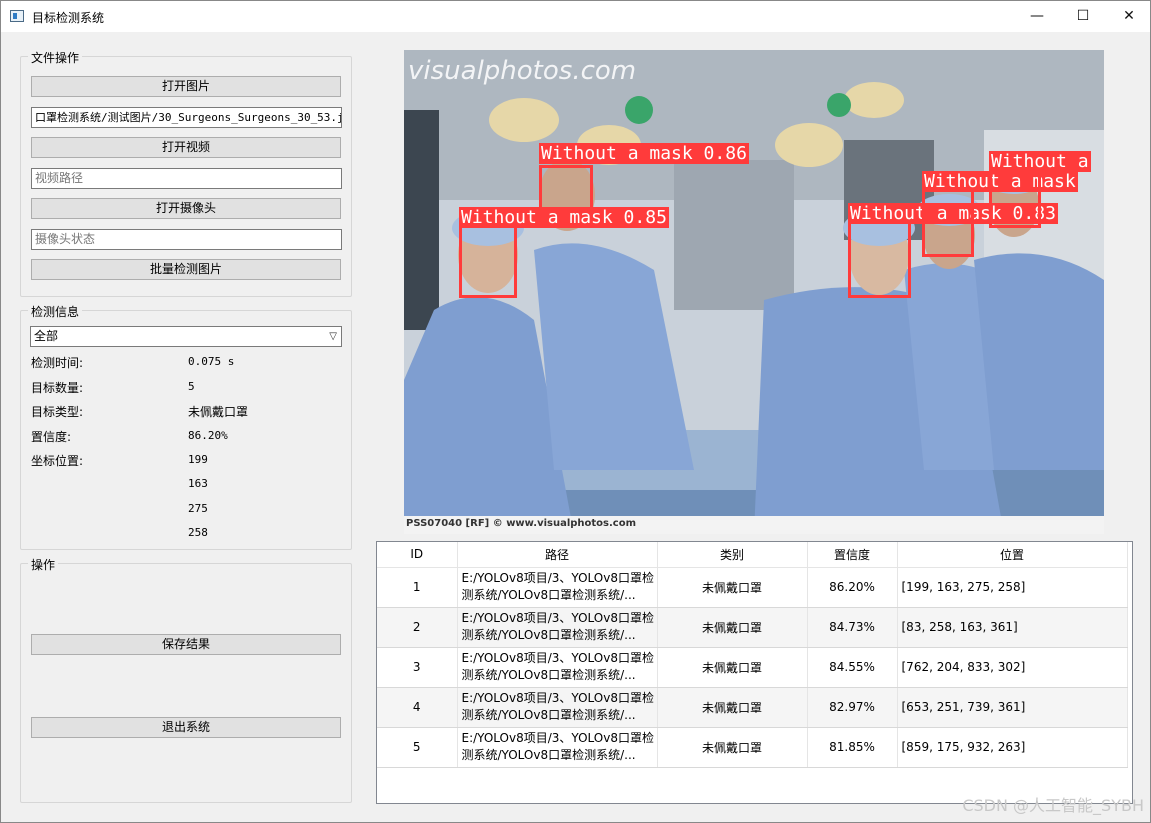  What do you see at coordinates (198, 532) in the screenshot?
I see `pos-ymax: 258` at bounding box center [198, 532].